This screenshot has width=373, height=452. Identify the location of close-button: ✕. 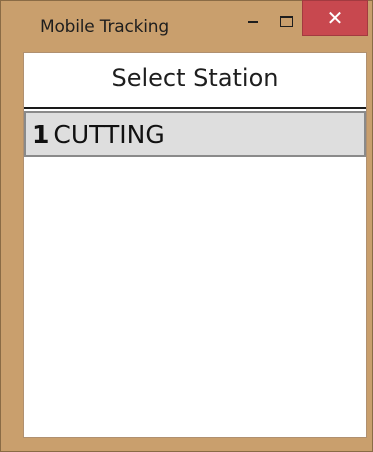
(335, 18).